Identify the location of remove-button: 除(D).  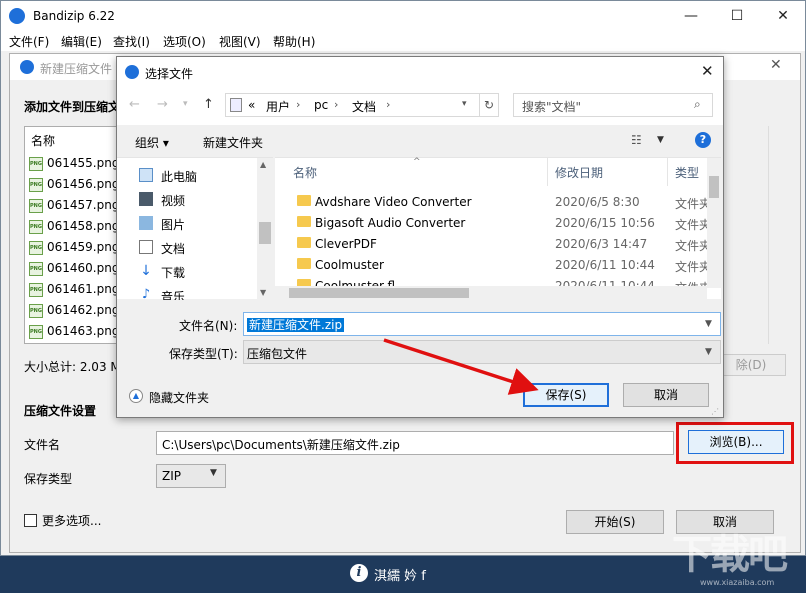
(751, 365).